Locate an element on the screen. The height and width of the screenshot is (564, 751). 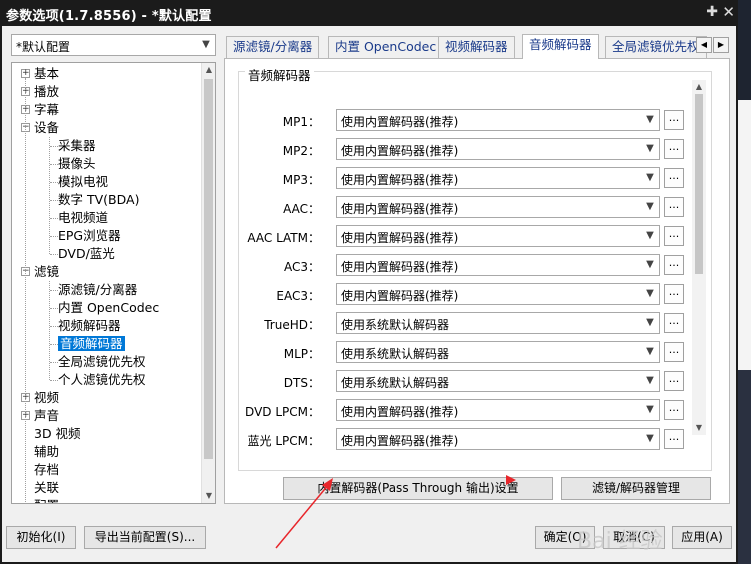
tree-item: 源滤镜/分离器 is located at coordinates (97, 290).